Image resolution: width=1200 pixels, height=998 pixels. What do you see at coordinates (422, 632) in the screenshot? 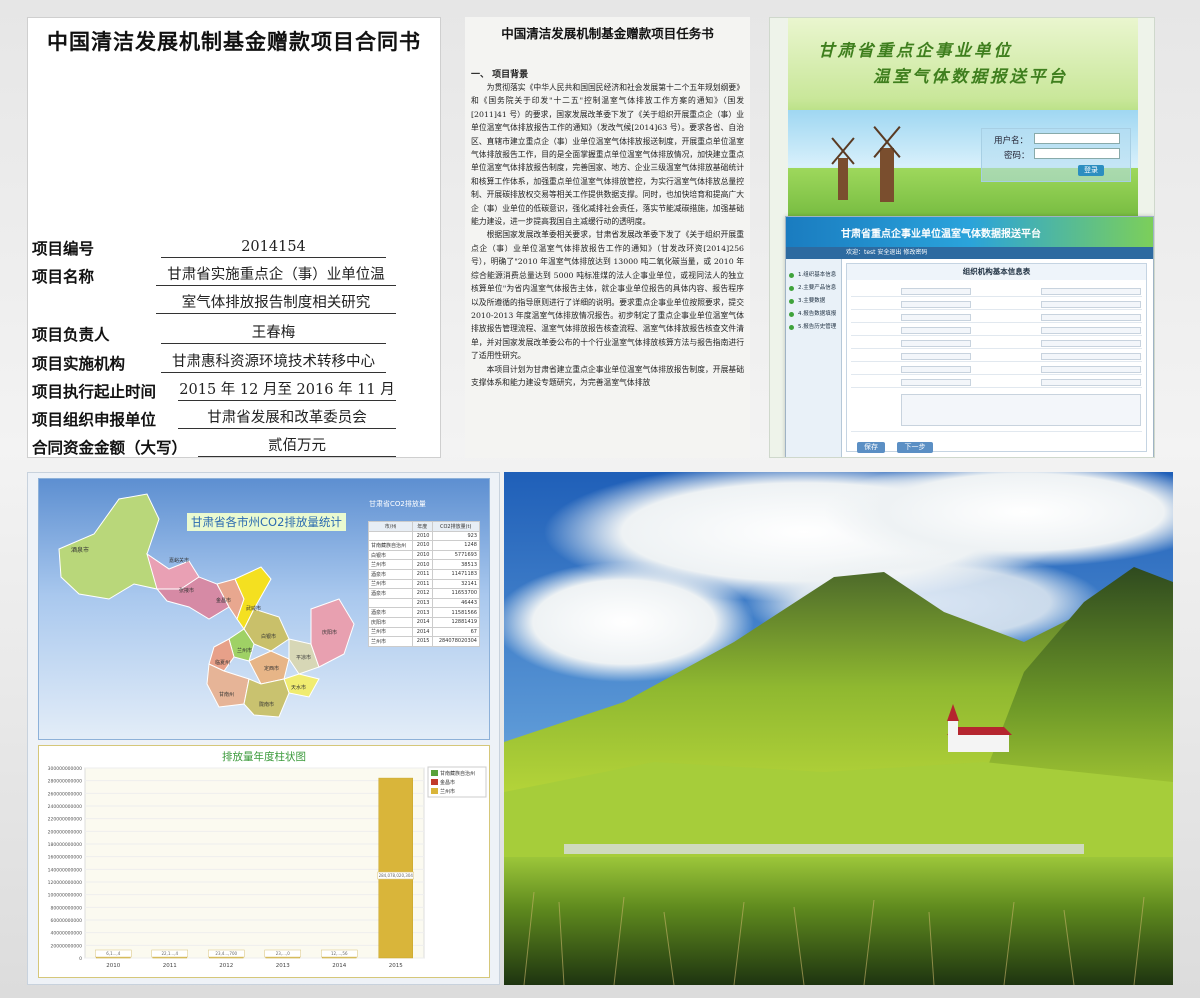
I see `table-cell-year: 2014` at bounding box center [422, 632].